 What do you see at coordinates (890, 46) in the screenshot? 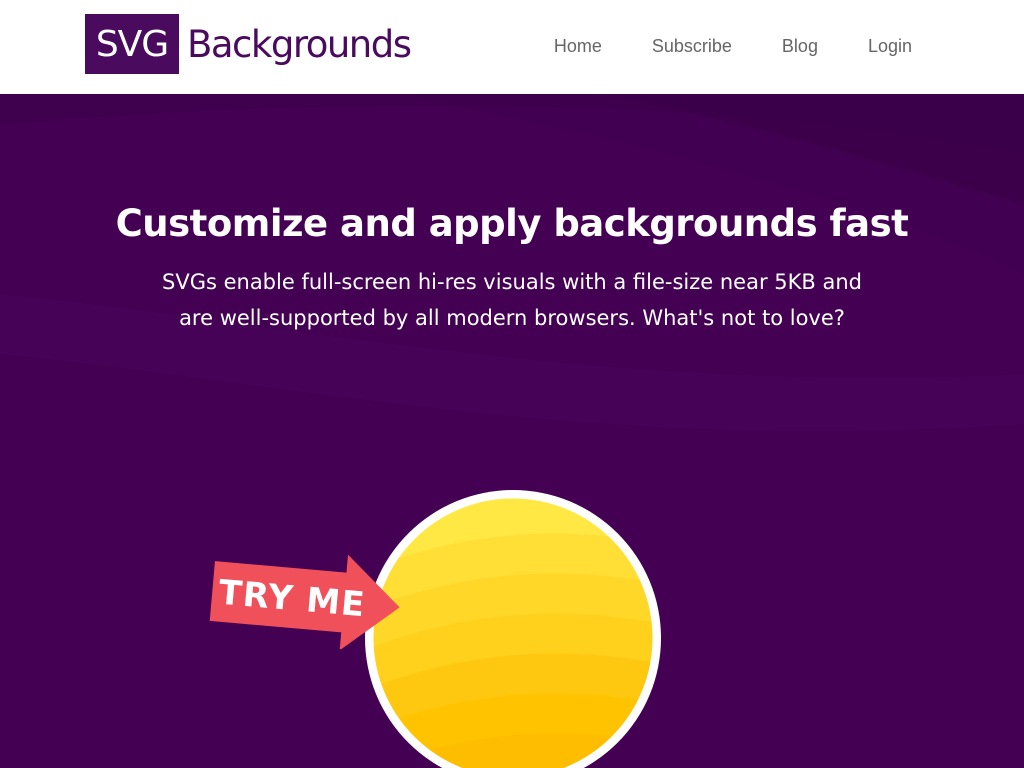
I see `nav-login-link: Login` at bounding box center [890, 46].